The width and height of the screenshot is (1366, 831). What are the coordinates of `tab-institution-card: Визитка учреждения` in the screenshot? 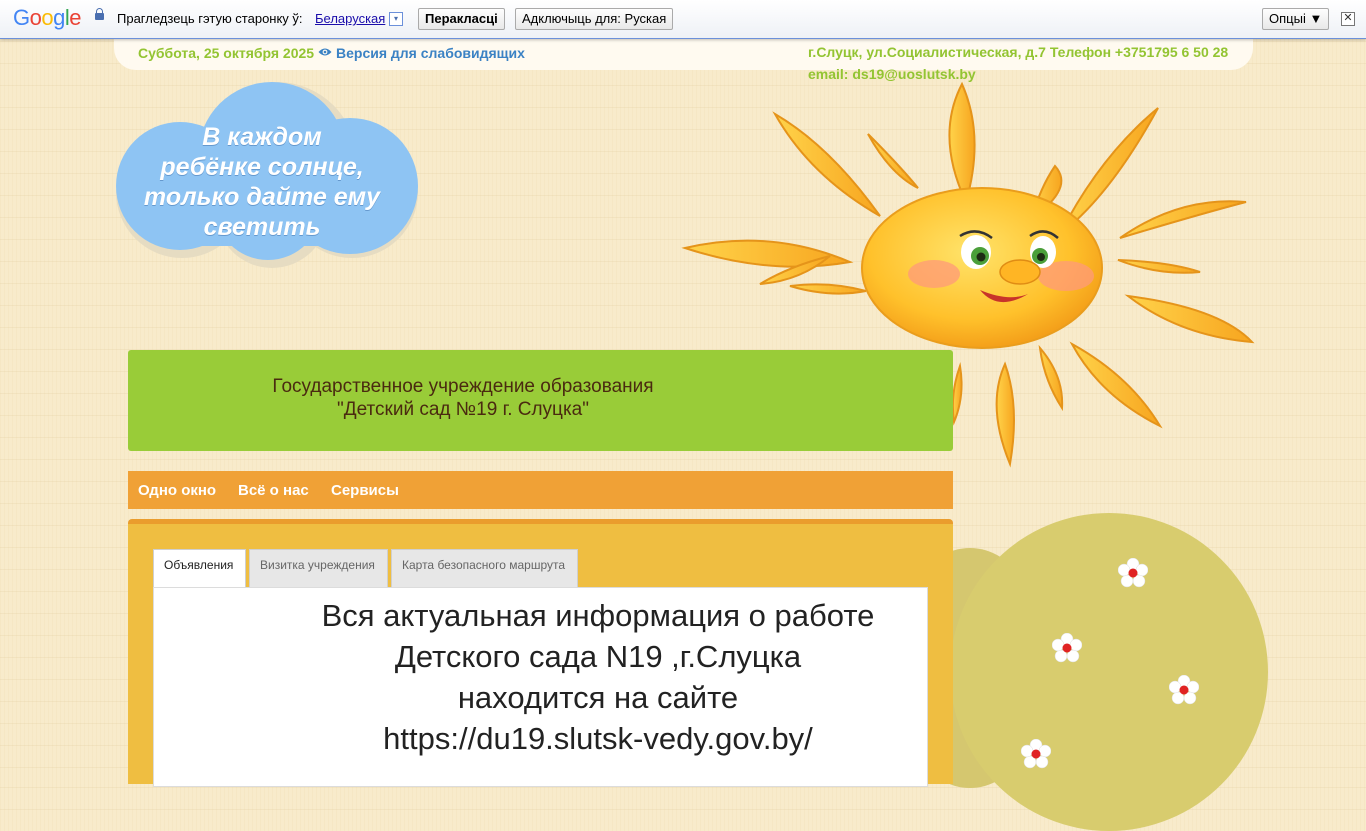 It's located at (318, 568).